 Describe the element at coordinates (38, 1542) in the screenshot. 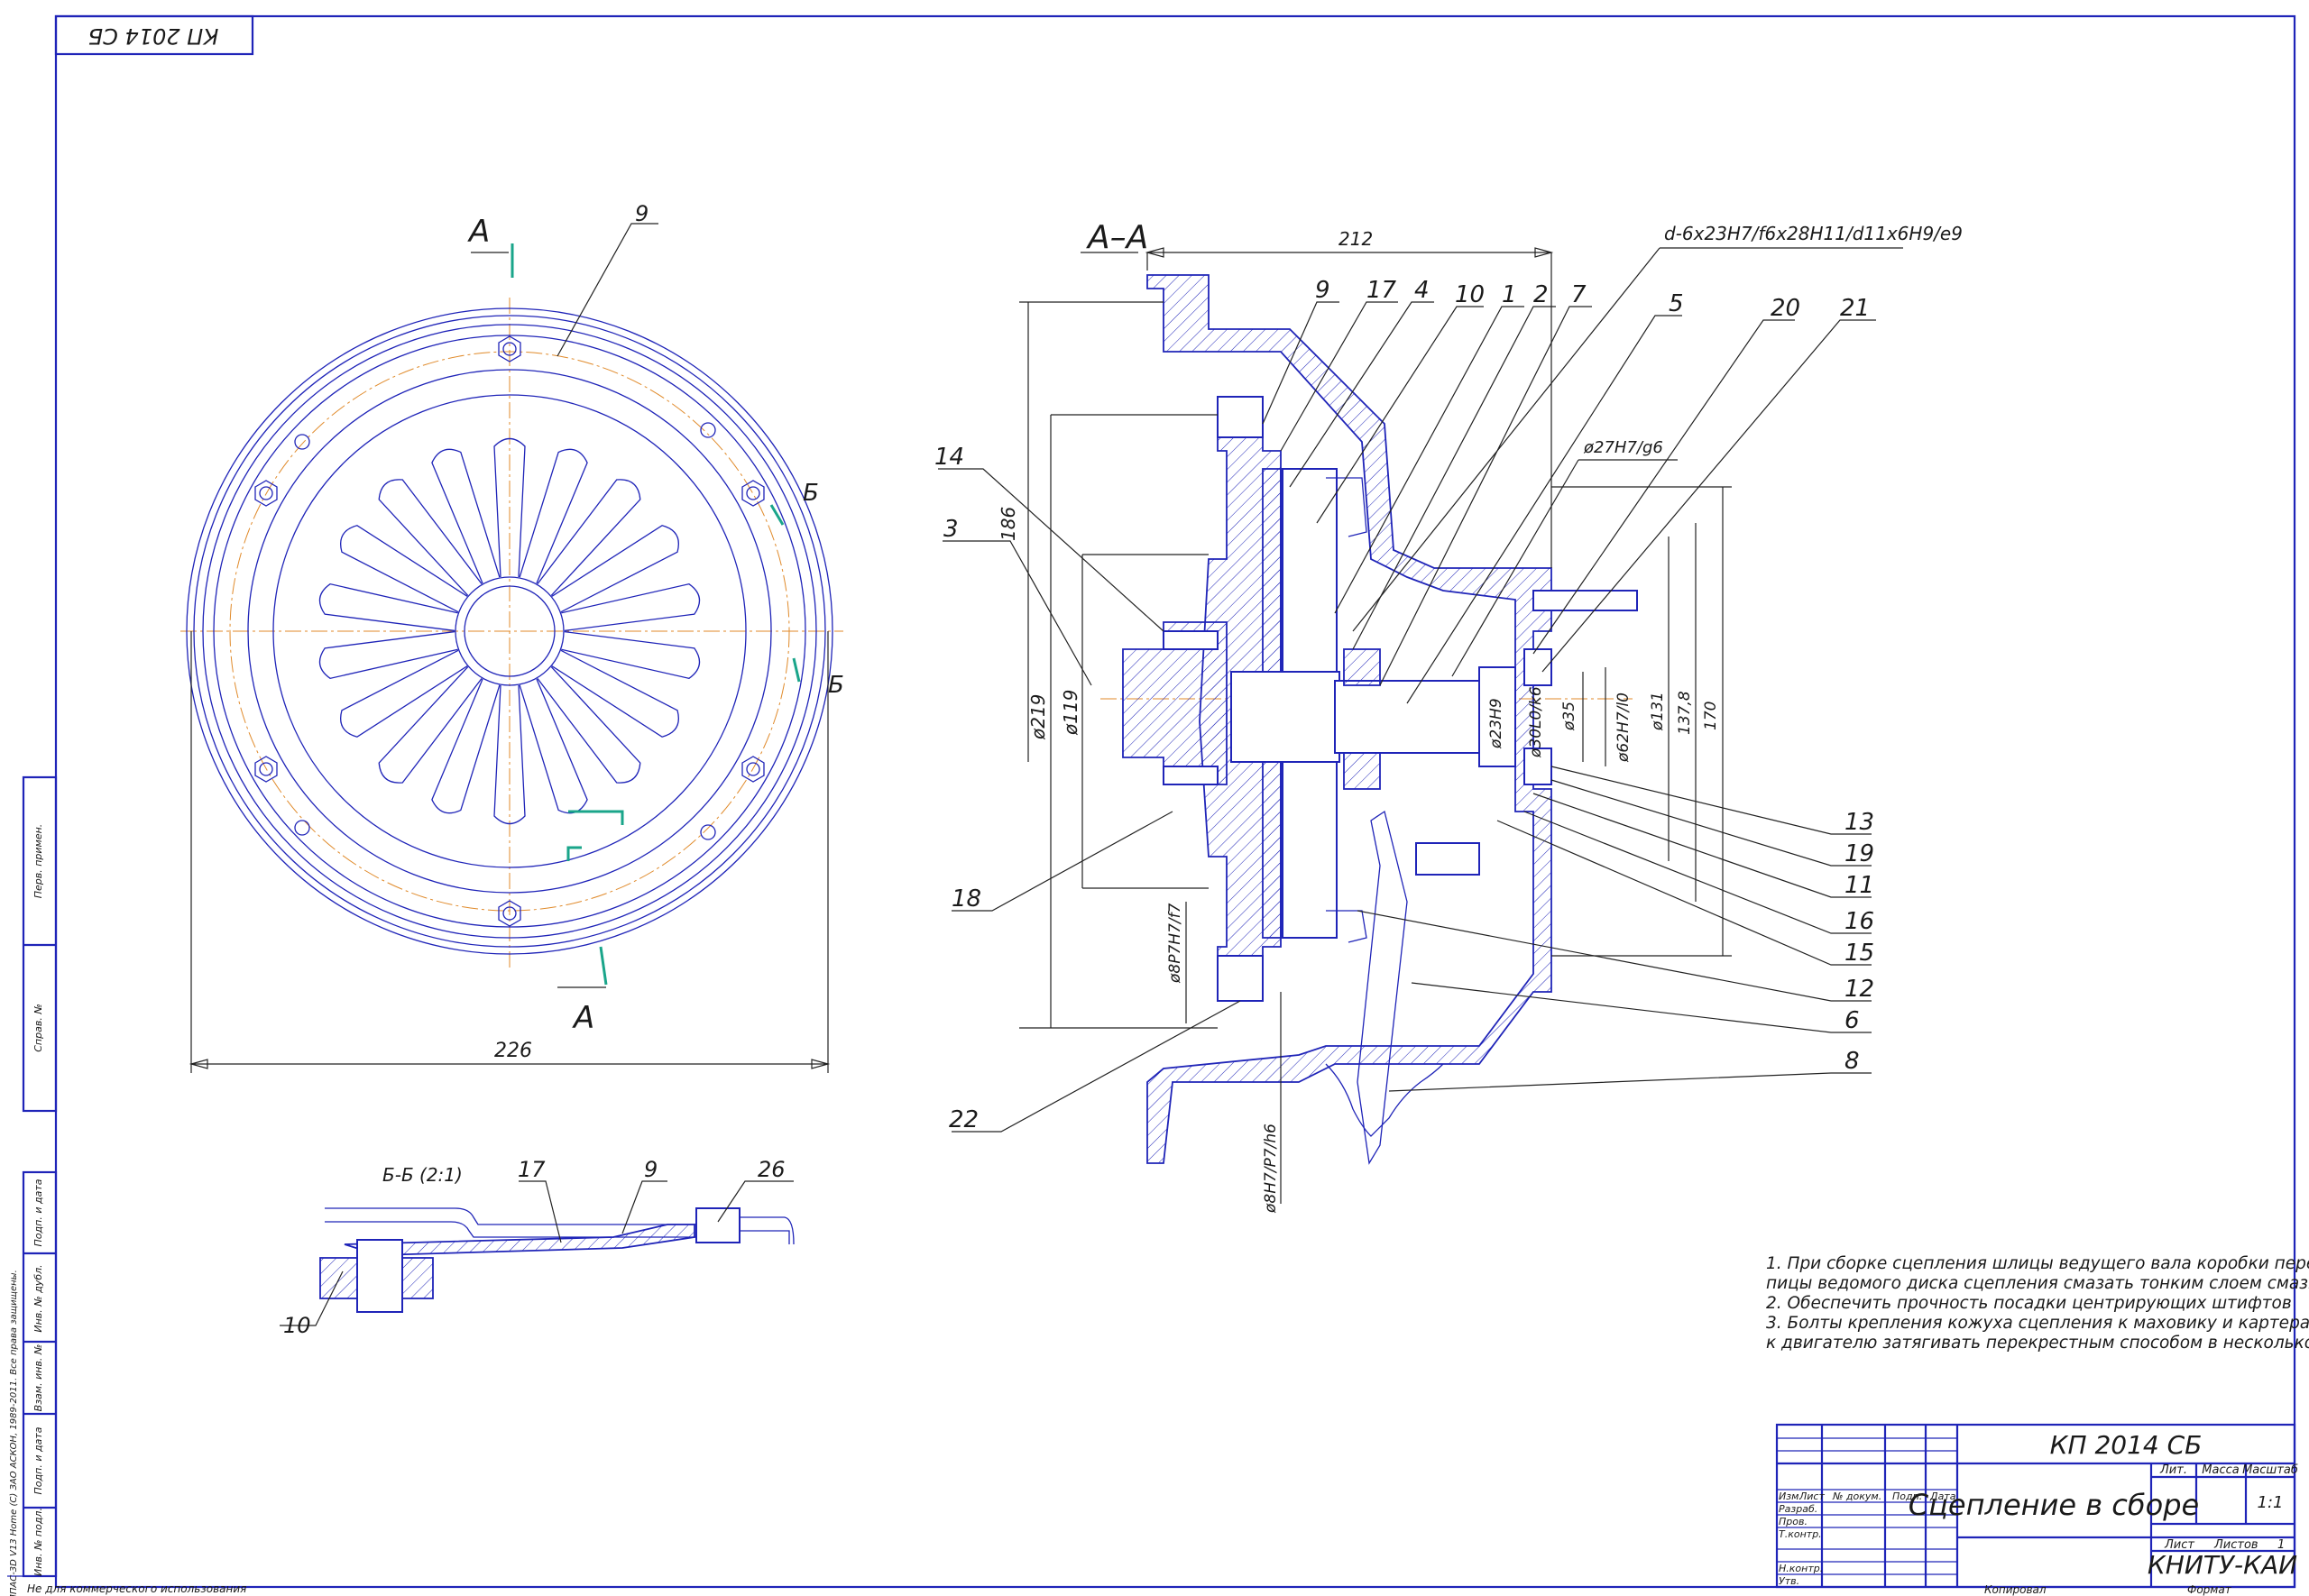

I see `side-label-6: Инв. № подл.` at that location.